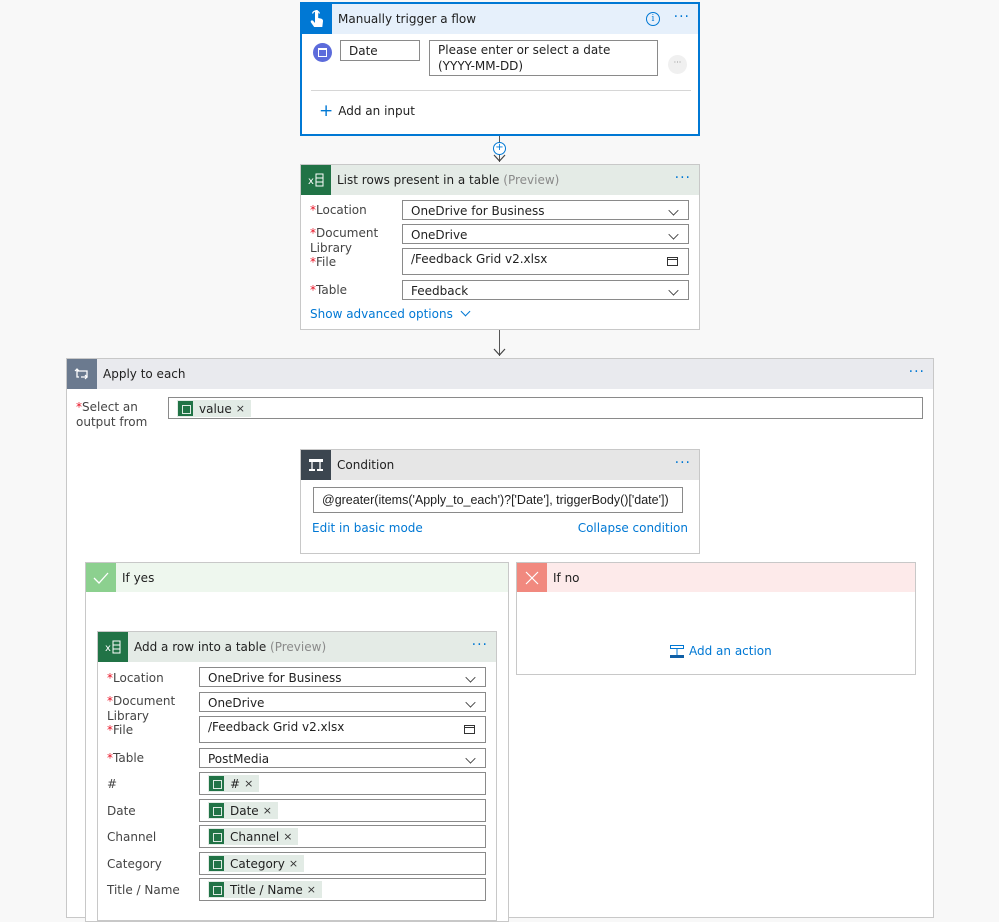  I want to click on input-name-field: Date, so click(380, 50).